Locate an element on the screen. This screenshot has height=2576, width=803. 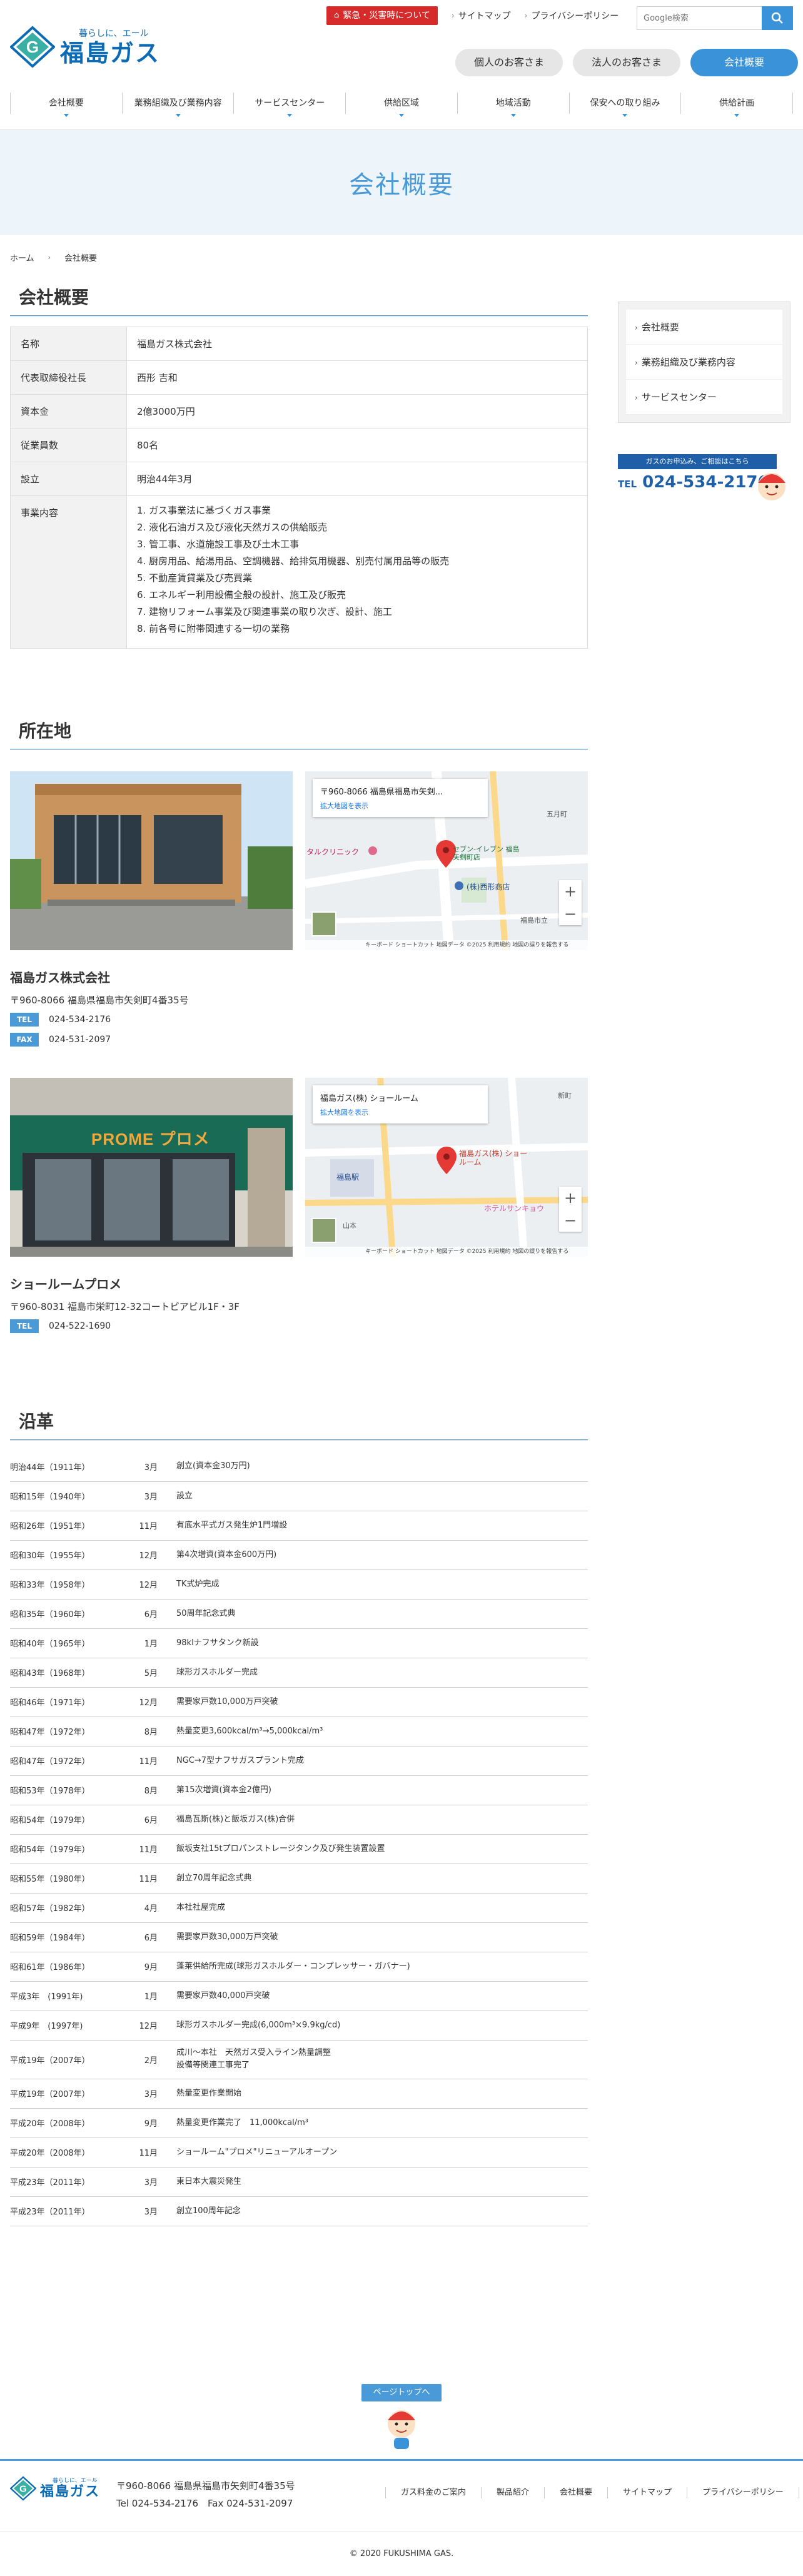
logo-name: 福島ガス is located at coordinates (110, 53).